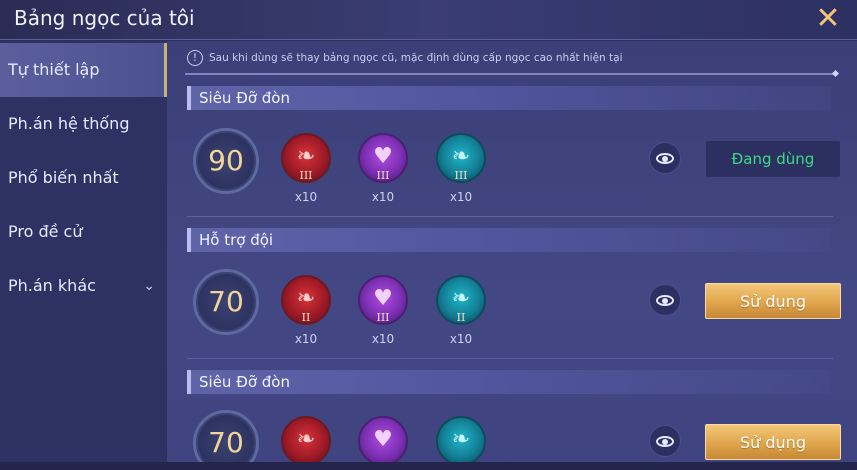 This screenshot has height=470, width=857. Describe the element at coordinates (828, 19) in the screenshot. I see `close-icon: ✕` at that location.